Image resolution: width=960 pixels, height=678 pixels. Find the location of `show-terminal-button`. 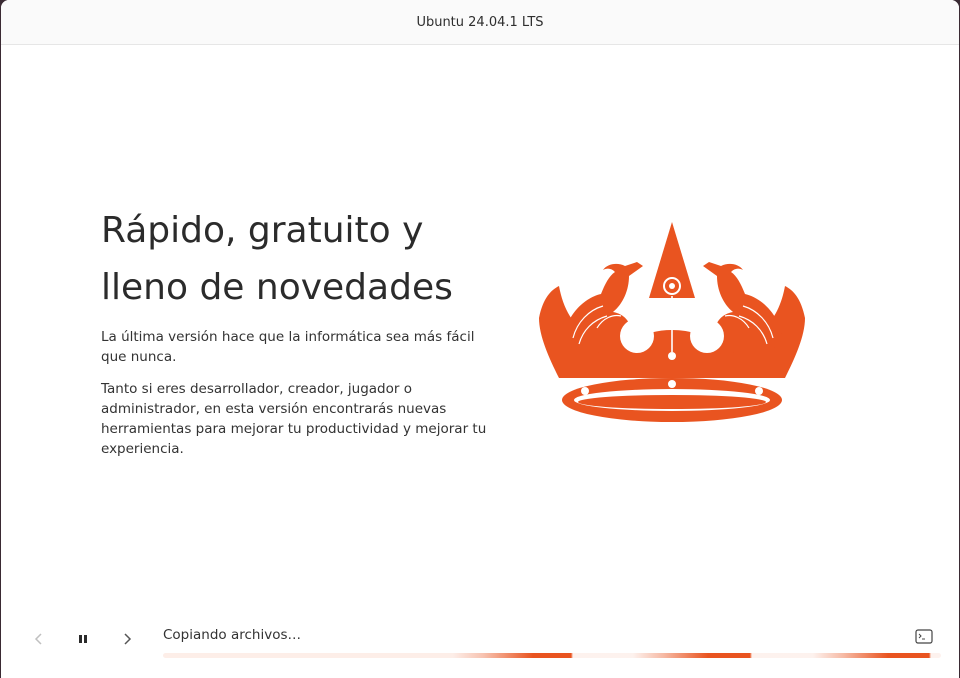

show-terminal-button is located at coordinates (924, 636).